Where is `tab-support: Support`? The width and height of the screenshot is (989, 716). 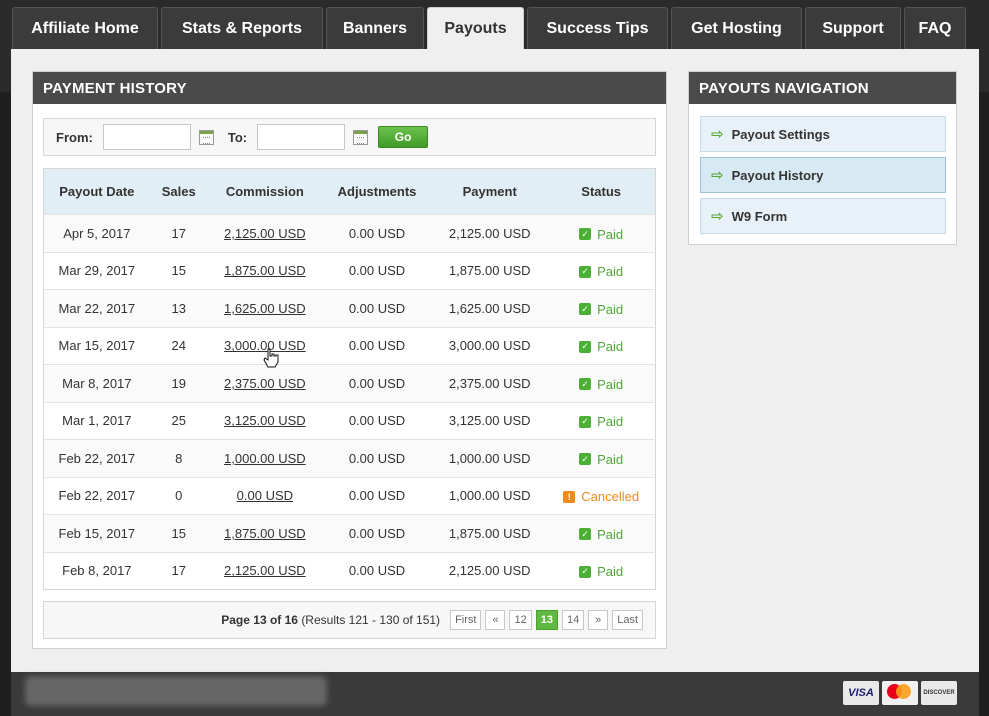 tab-support: Support is located at coordinates (853, 28).